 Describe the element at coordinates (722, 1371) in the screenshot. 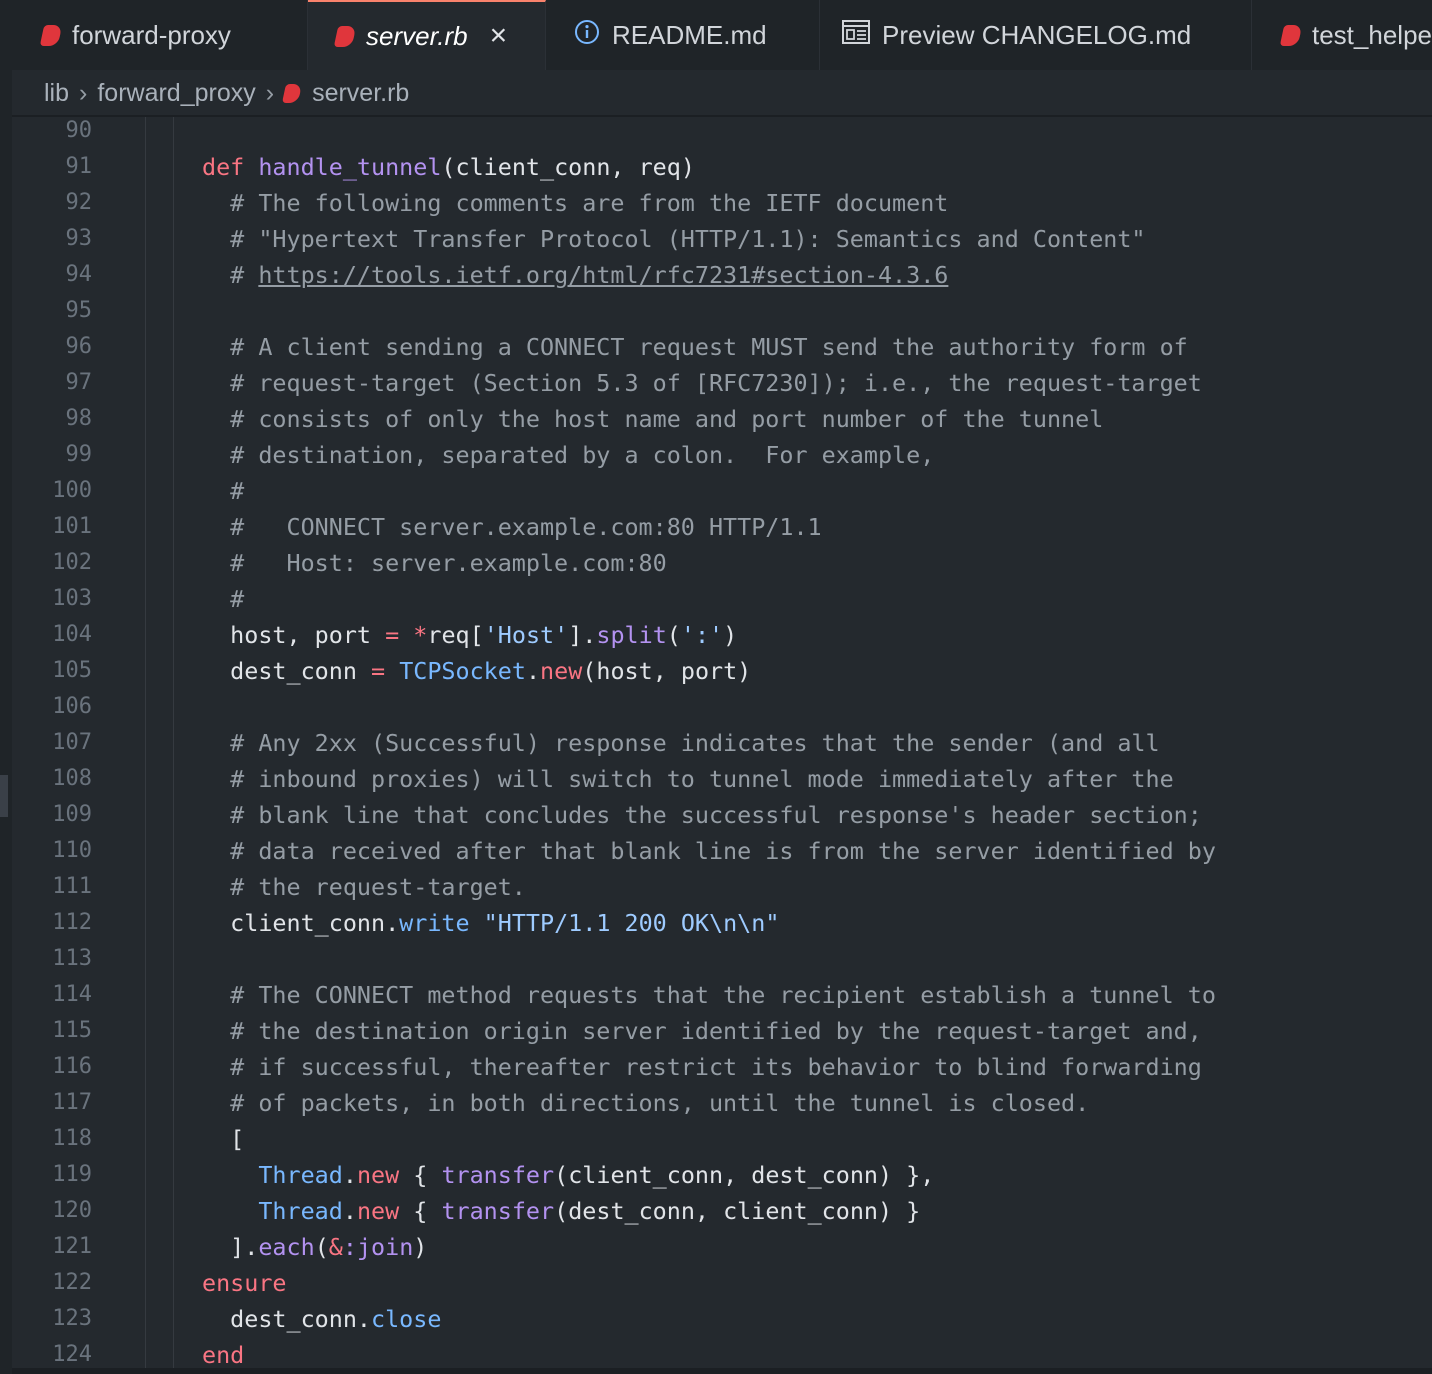

I see `horizontal-scrollbar` at that location.